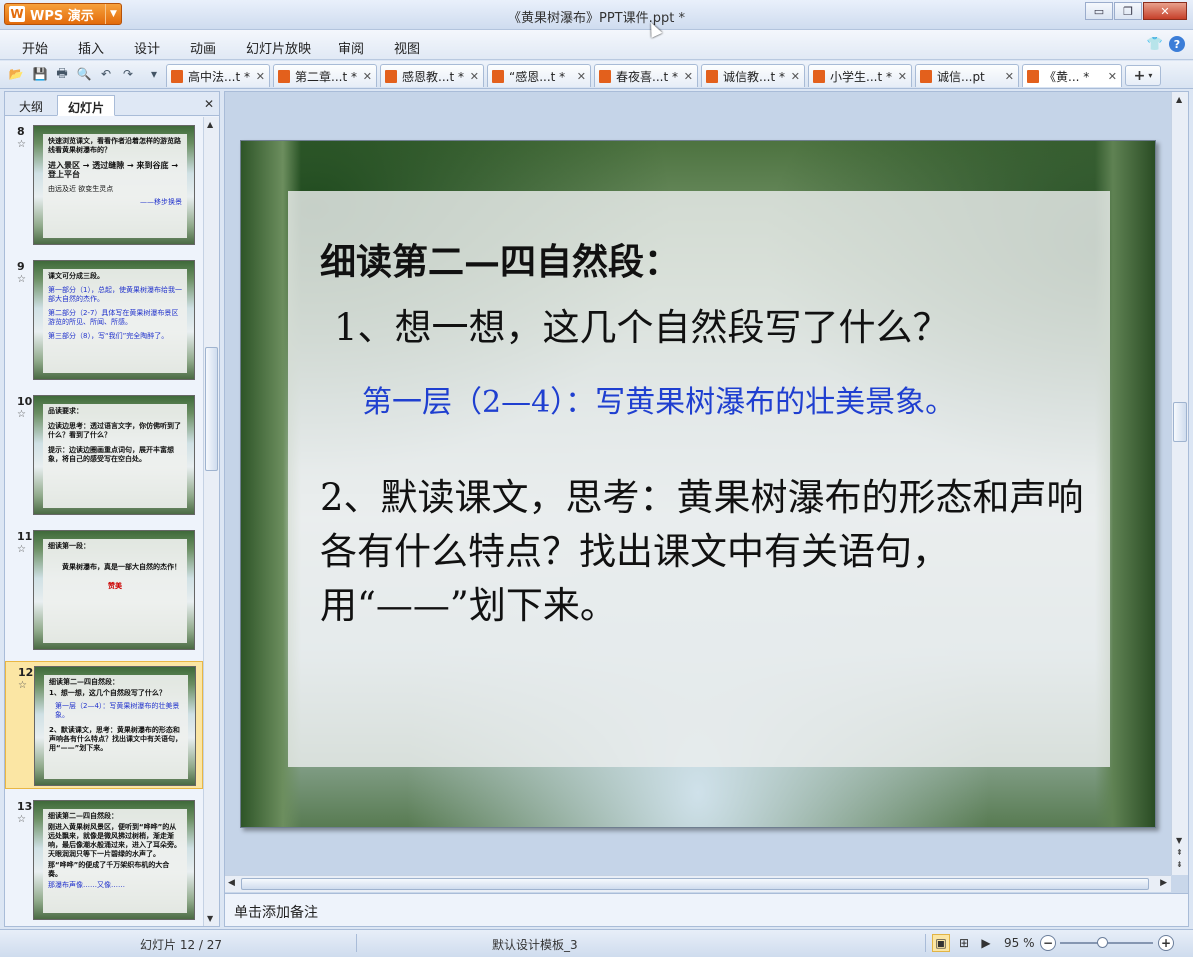  I want to click on slide-number: 13, so click(25, 806).